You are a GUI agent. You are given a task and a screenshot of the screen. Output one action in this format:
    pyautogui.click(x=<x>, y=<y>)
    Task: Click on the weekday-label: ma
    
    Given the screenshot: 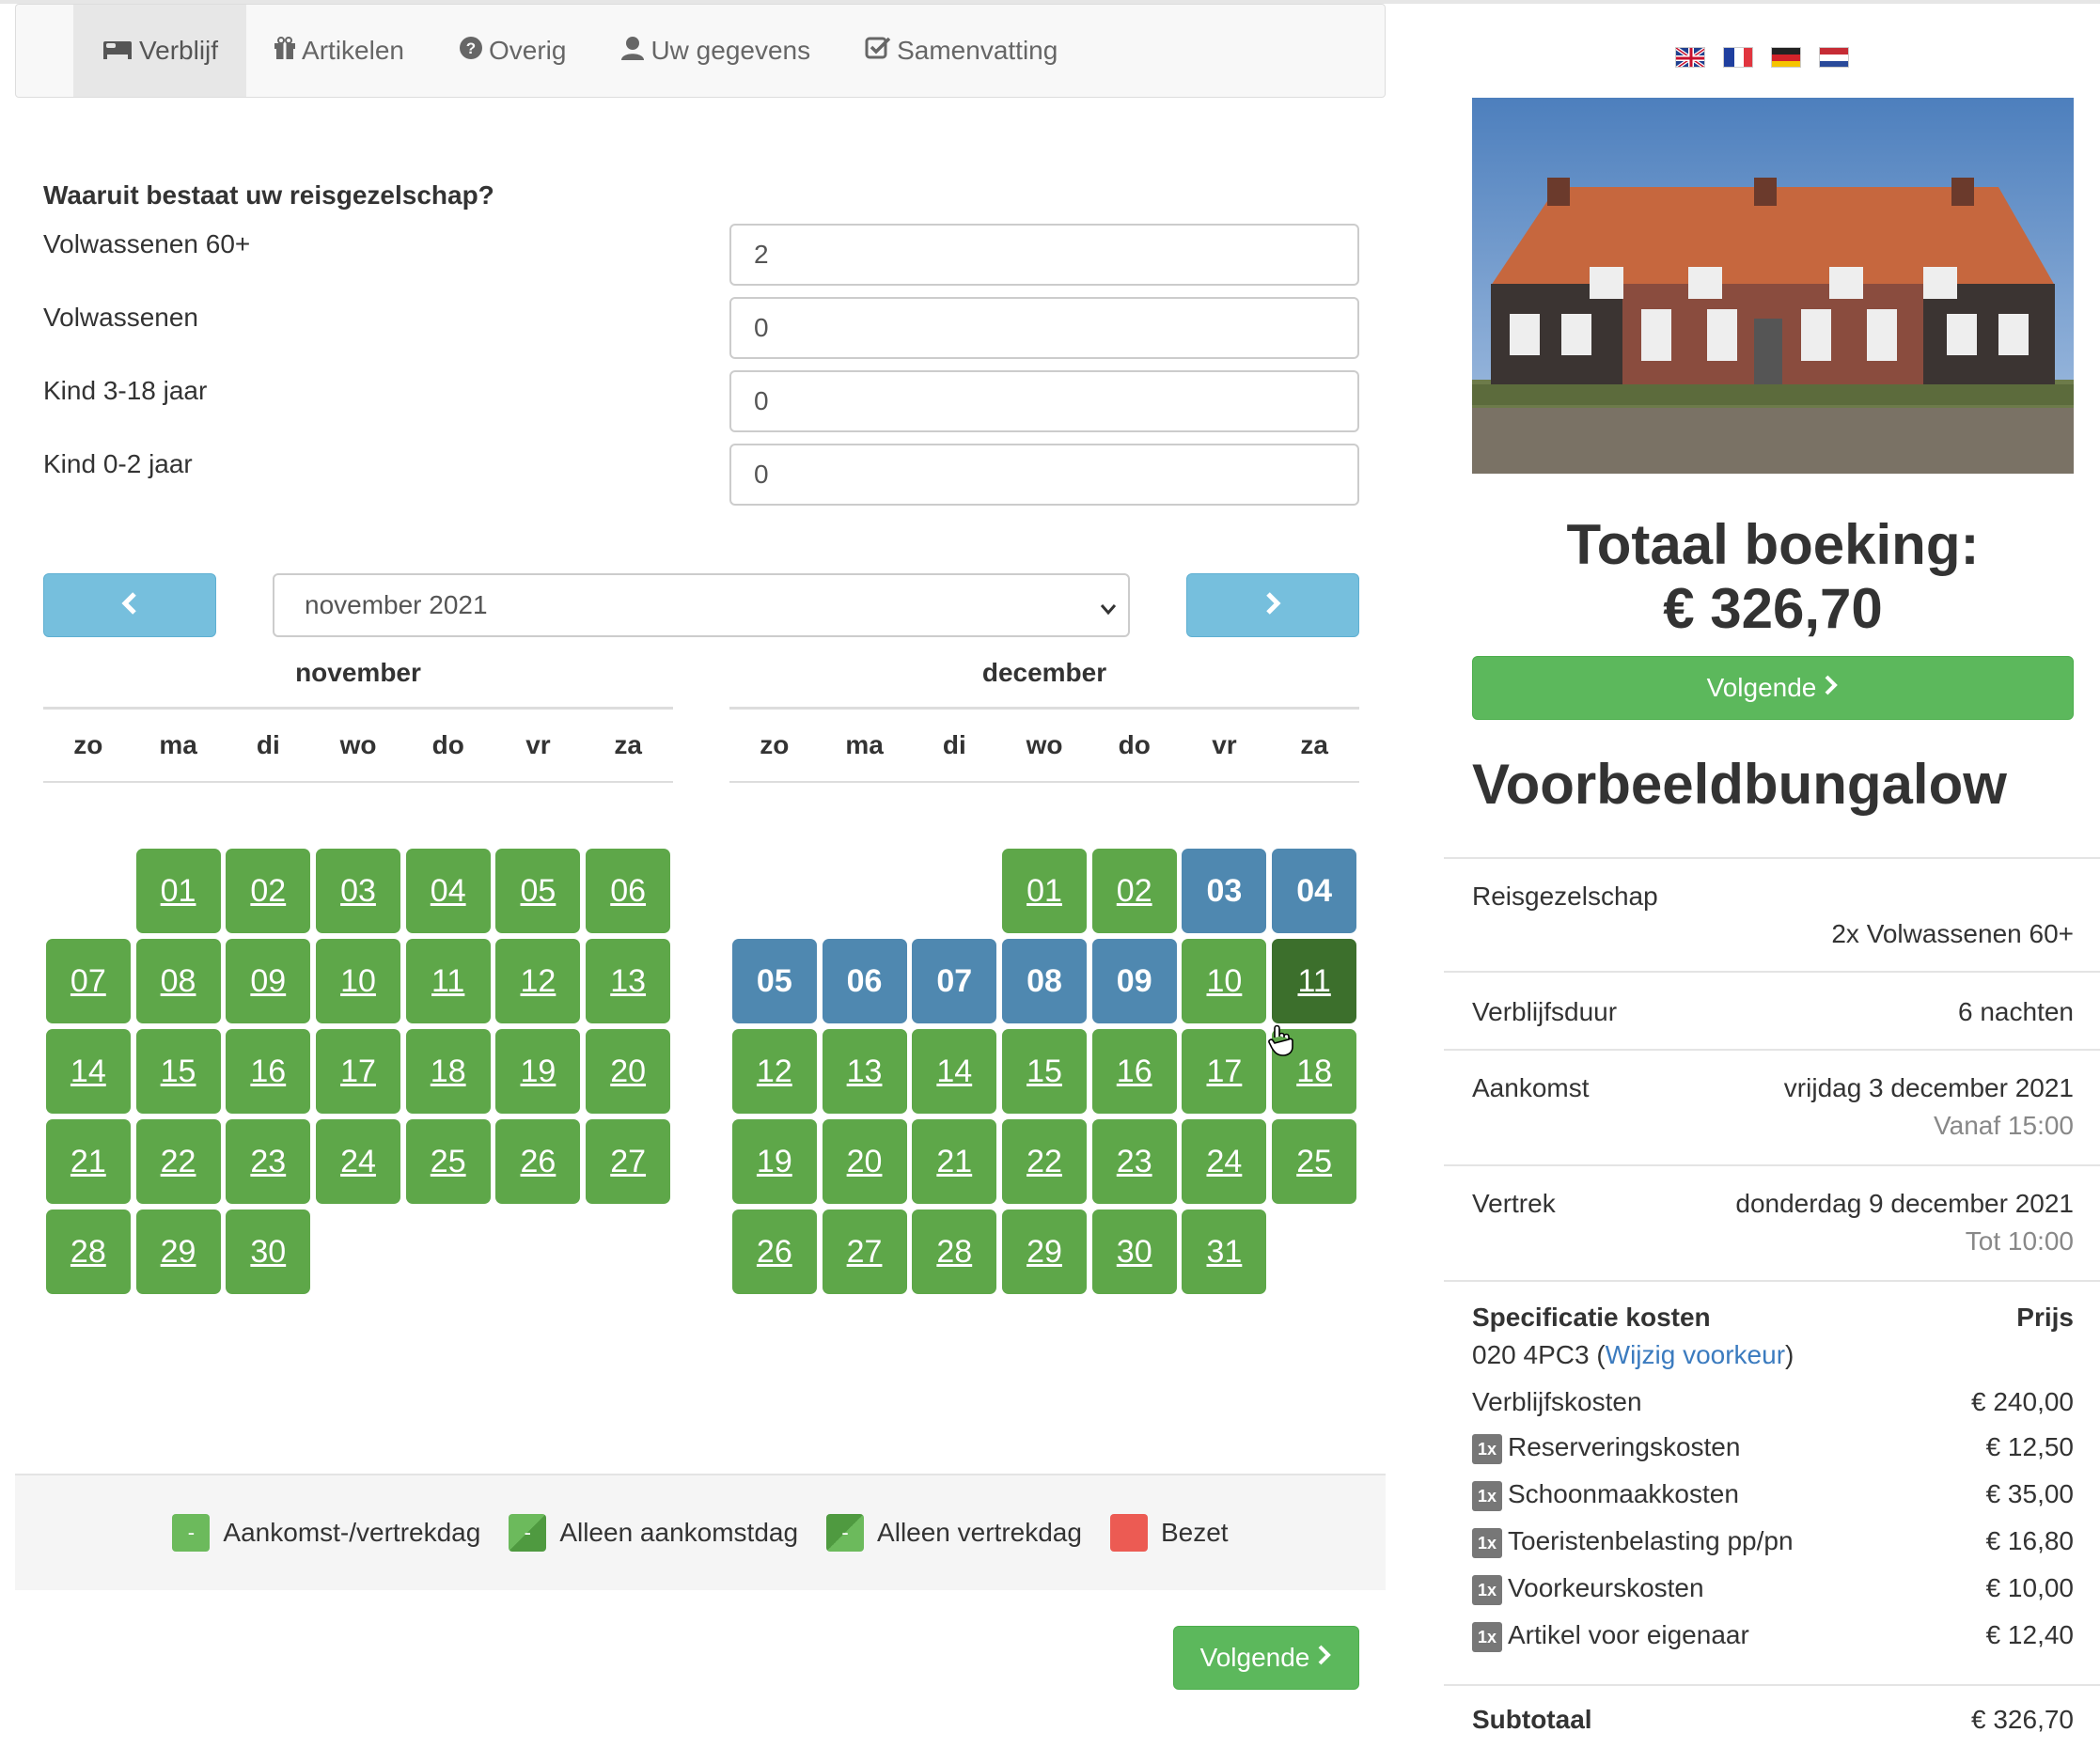 What is the action you would take?
    pyautogui.click(x=864, y=744)
    